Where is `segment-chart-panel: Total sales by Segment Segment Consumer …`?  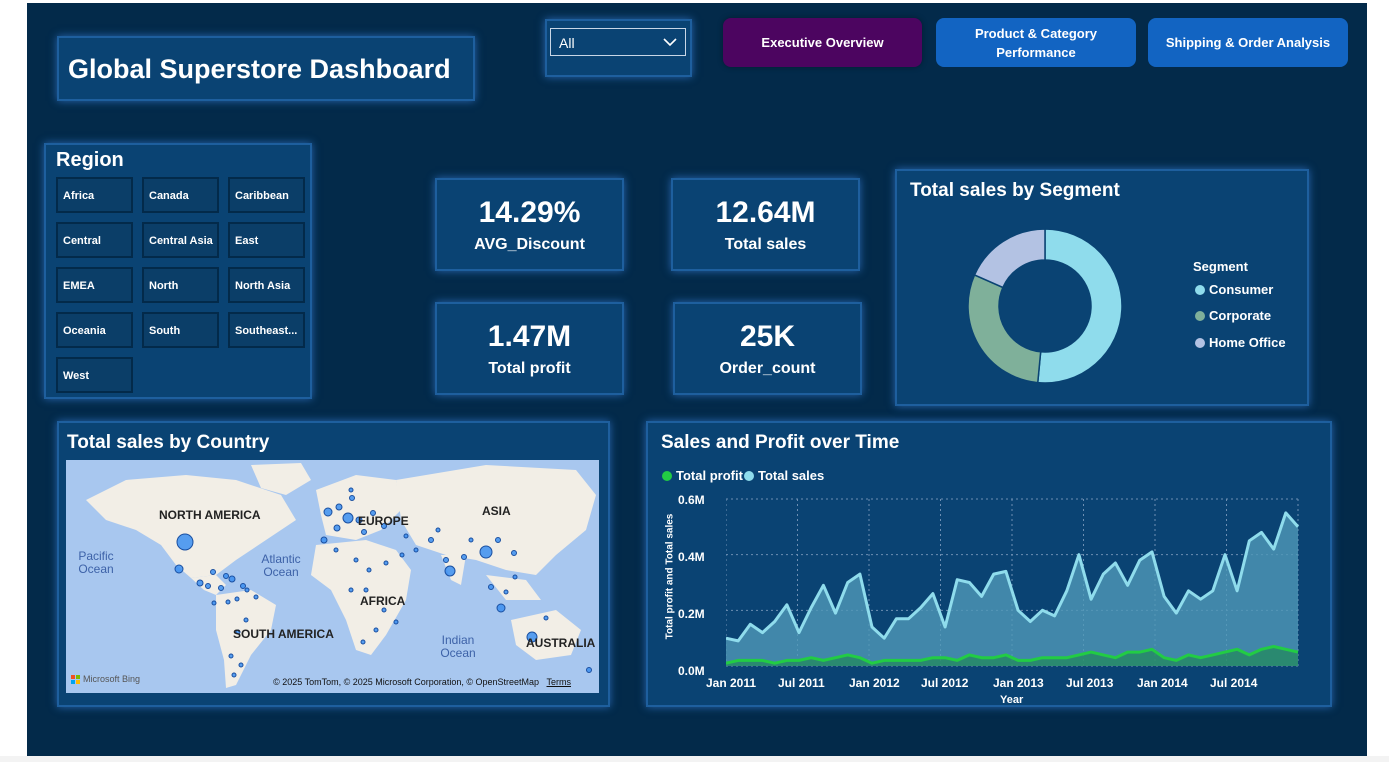 segment-chart-panel: Total sales by Segment Segment Consumer … is located at coordinates (1102, 287).